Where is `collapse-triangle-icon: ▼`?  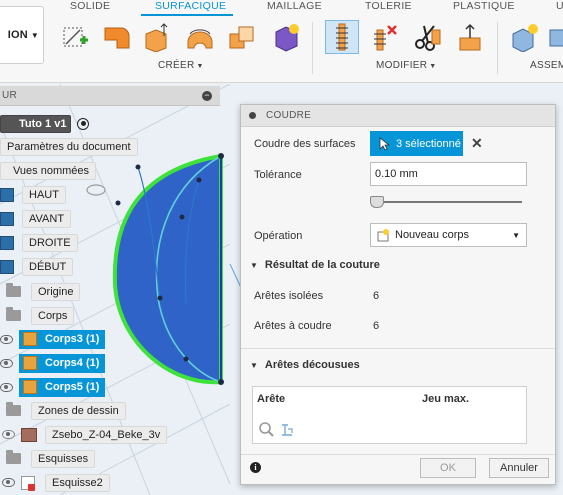
collapse-triangle-icon: ▼ is located at coordinates (254, 365).